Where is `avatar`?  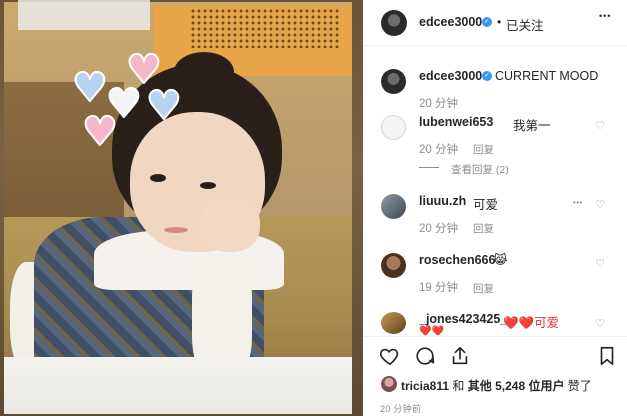
avatar is located at coordinates (394, 23).